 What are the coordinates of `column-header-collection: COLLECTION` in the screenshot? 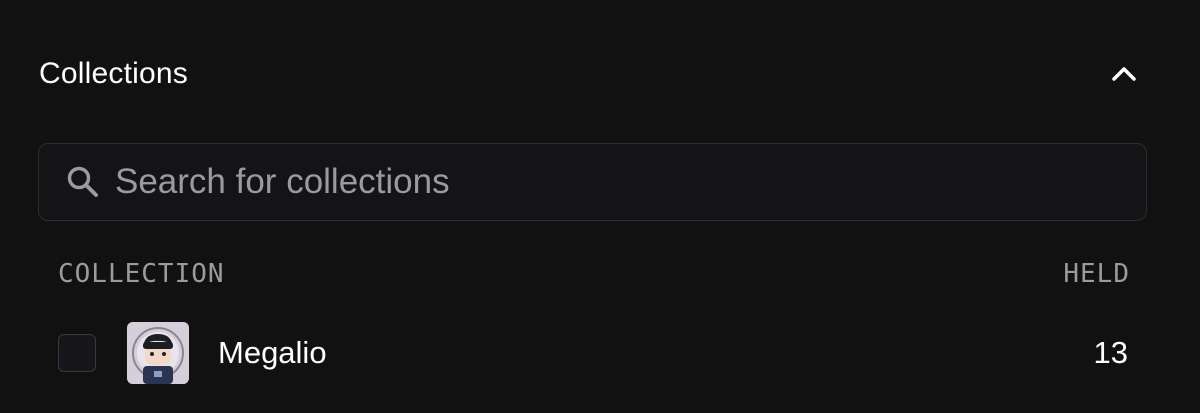 It's located at (141, 274).